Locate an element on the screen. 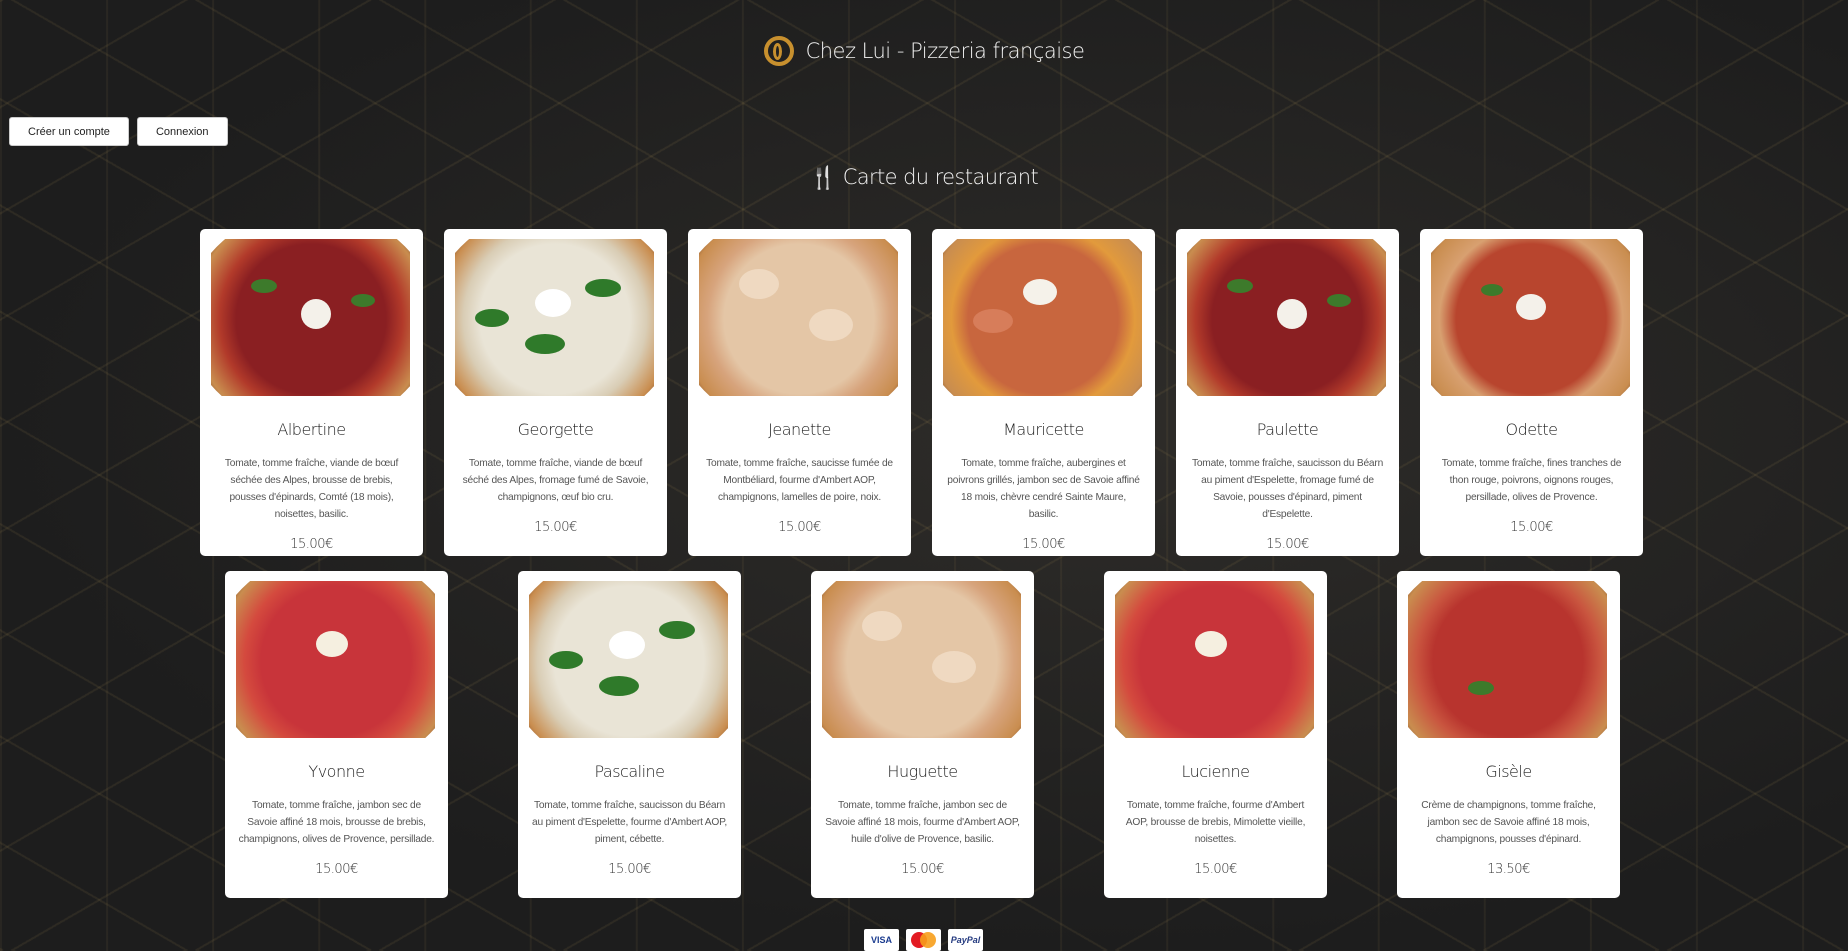 The width and height of the screenshot is (1848, 951). pizza-name: Paulette is located at coordinates (1287, 429).